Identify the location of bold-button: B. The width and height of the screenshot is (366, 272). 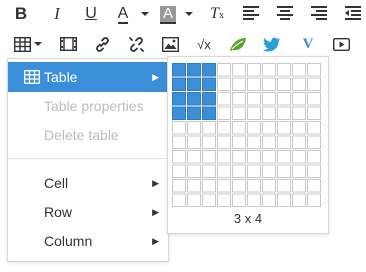
(21, 14).